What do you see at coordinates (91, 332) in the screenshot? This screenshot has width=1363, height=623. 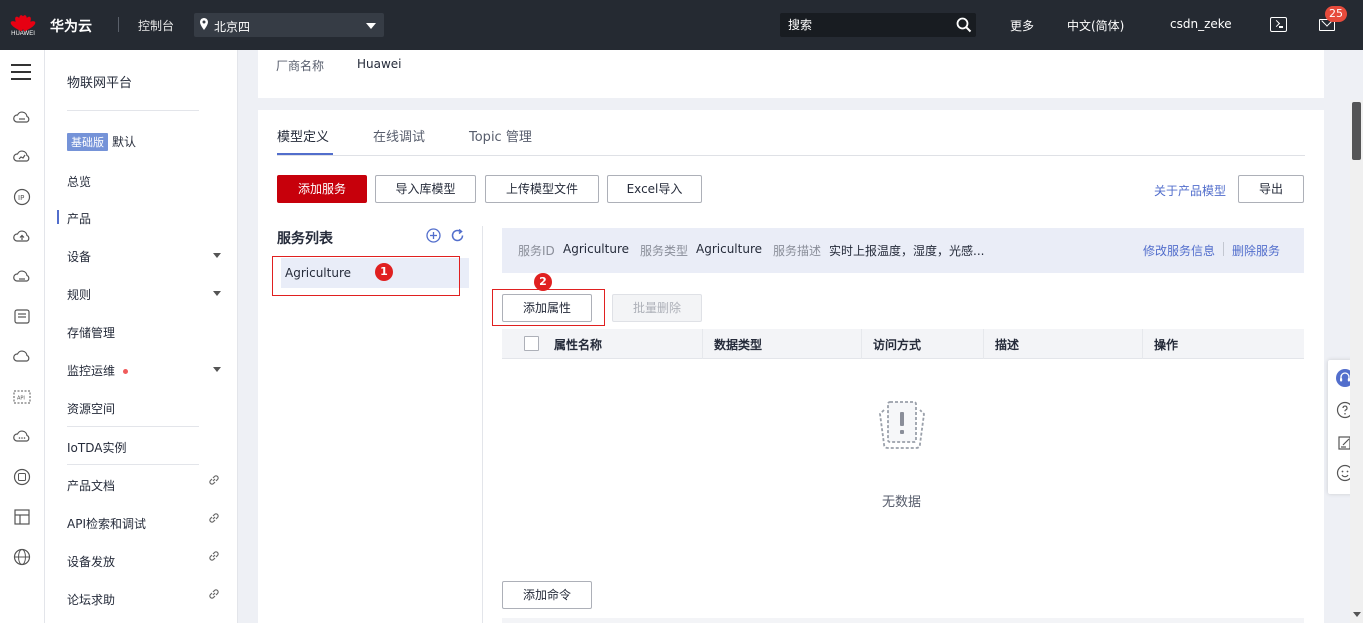 I see `menu-item-storage: 存储管理` at bounding box center [91, 332].